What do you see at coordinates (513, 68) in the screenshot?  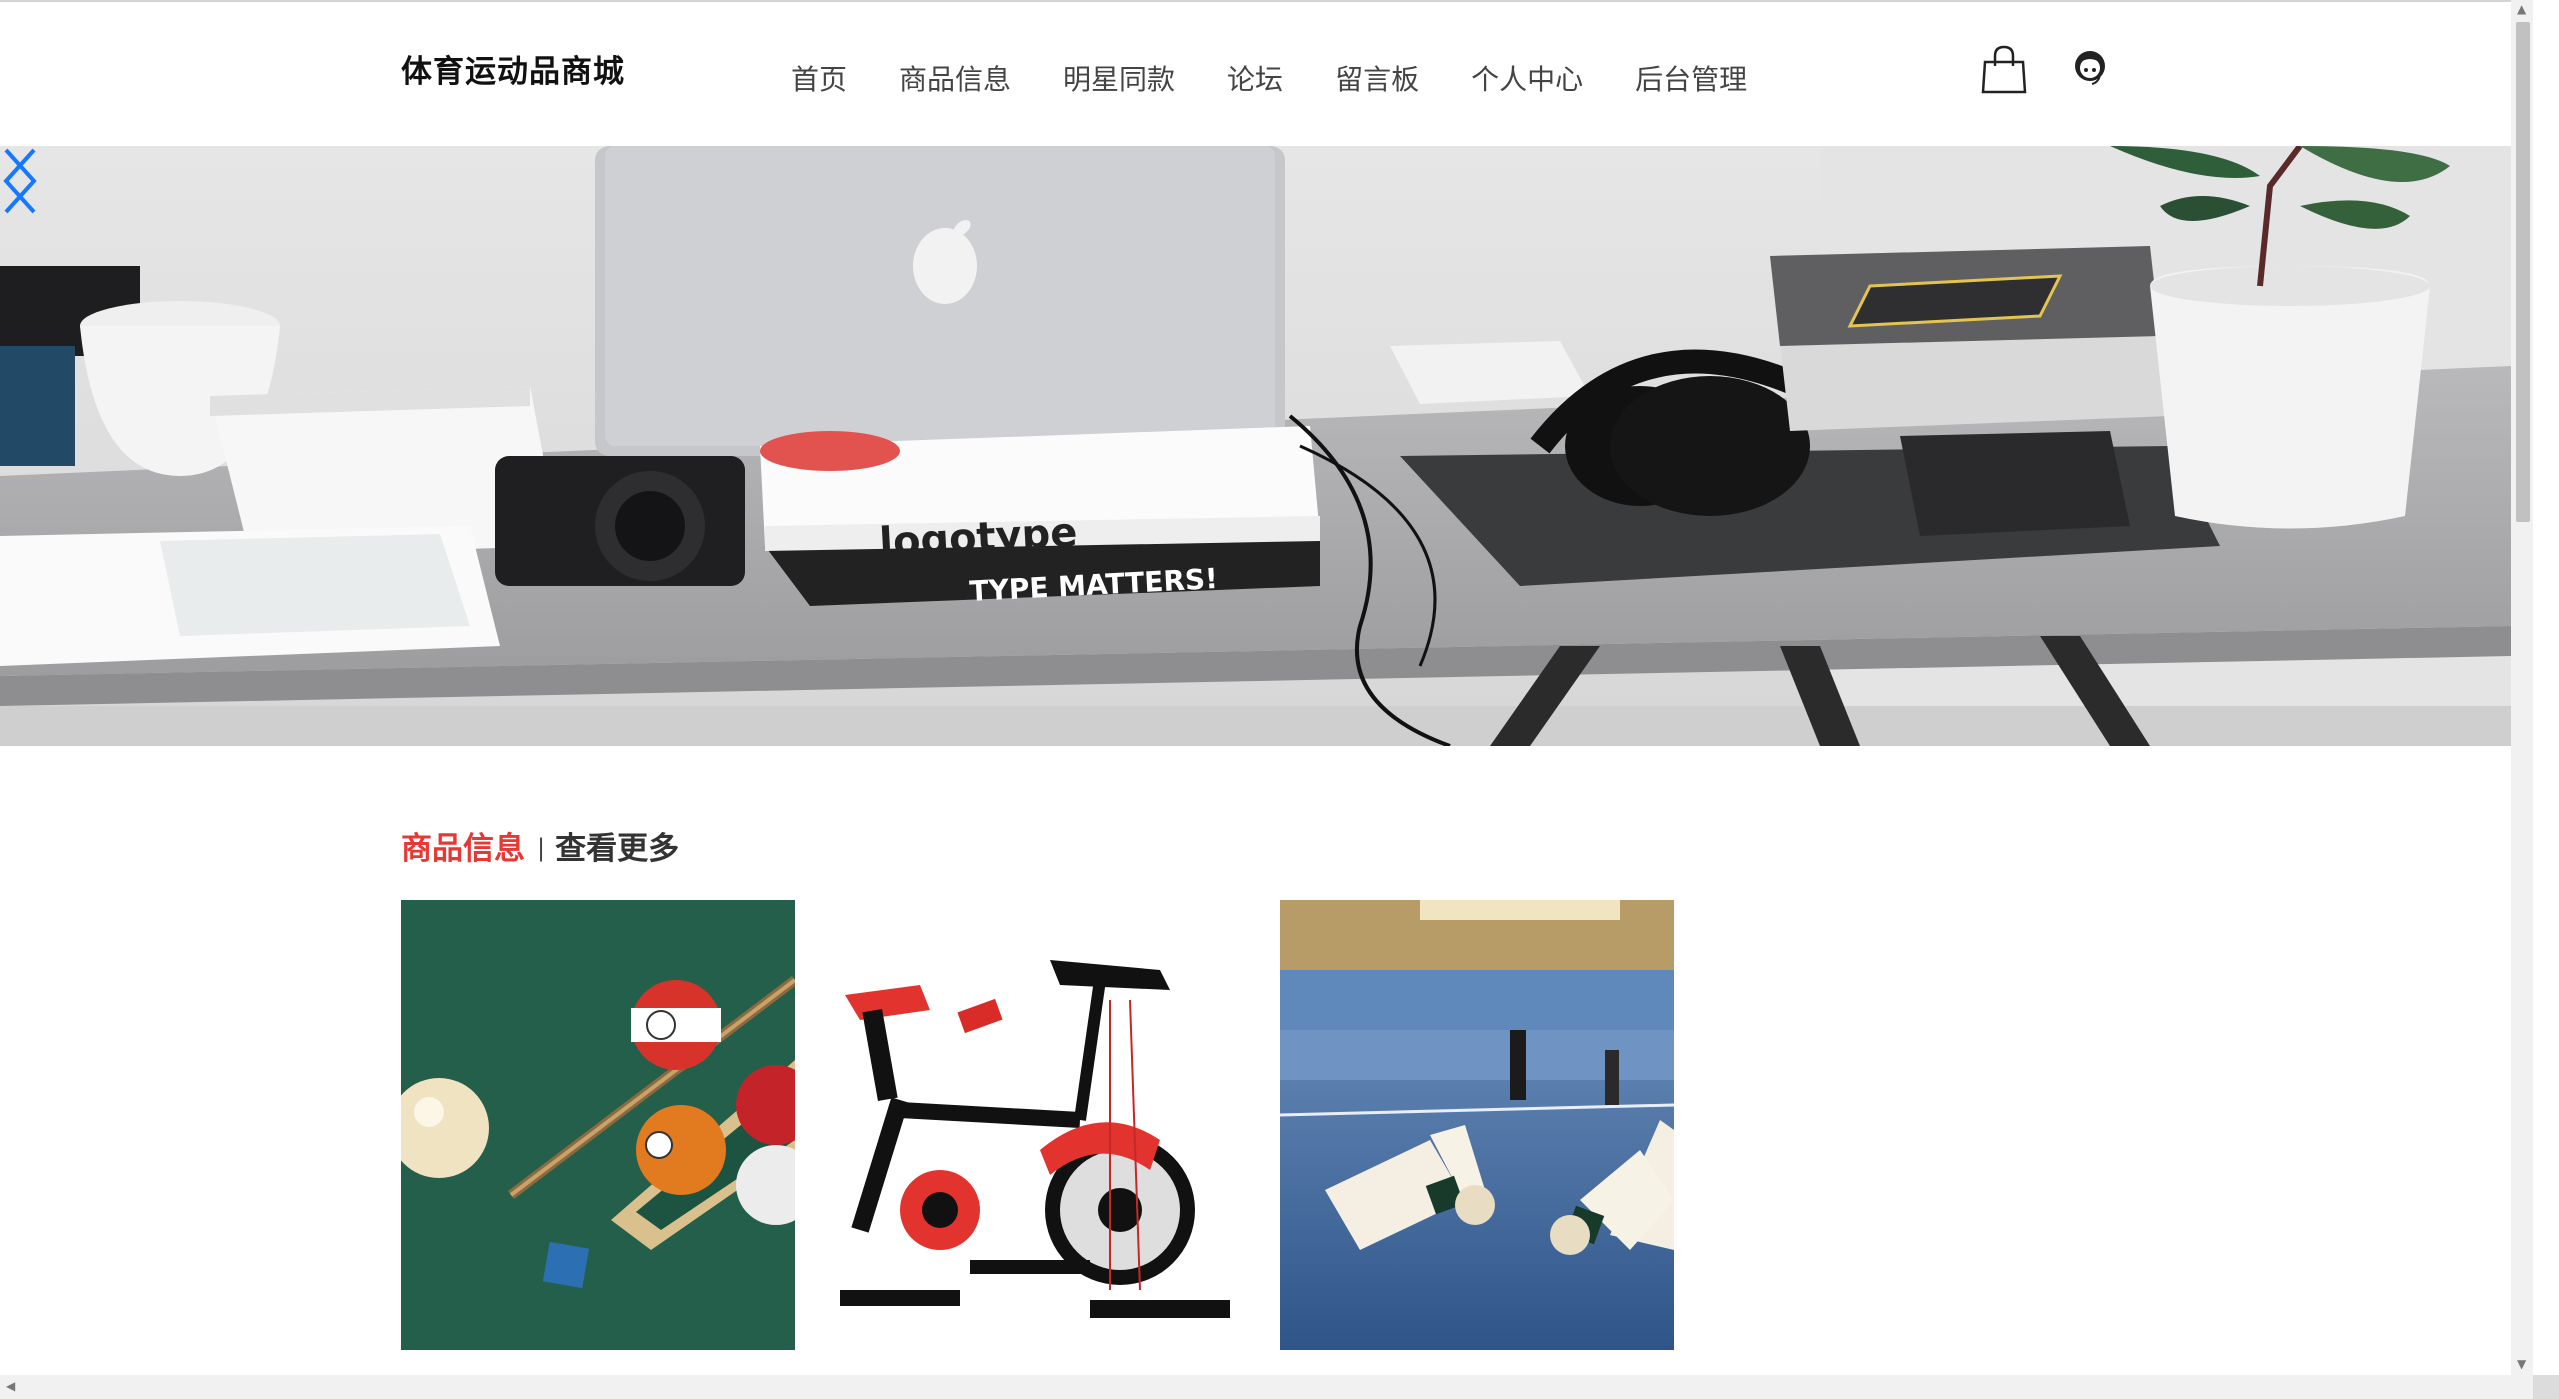 I see `site-logo: 体育运动品商城` at bounding box center [513, 68].